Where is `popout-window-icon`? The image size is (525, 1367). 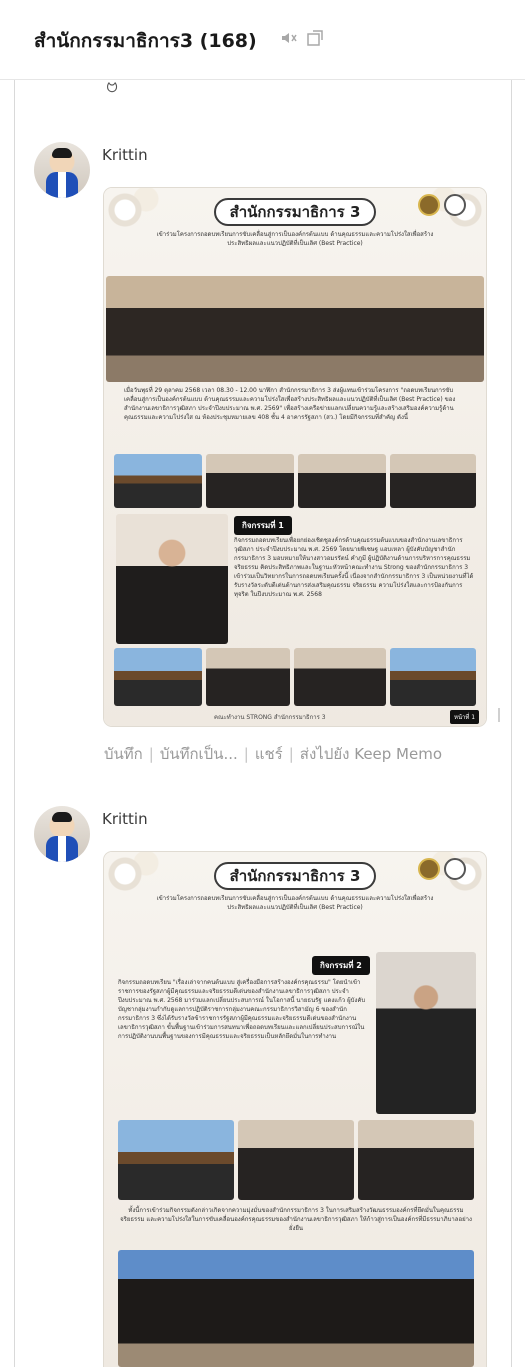 popout-window-icon is located at coordinates (315, 38).